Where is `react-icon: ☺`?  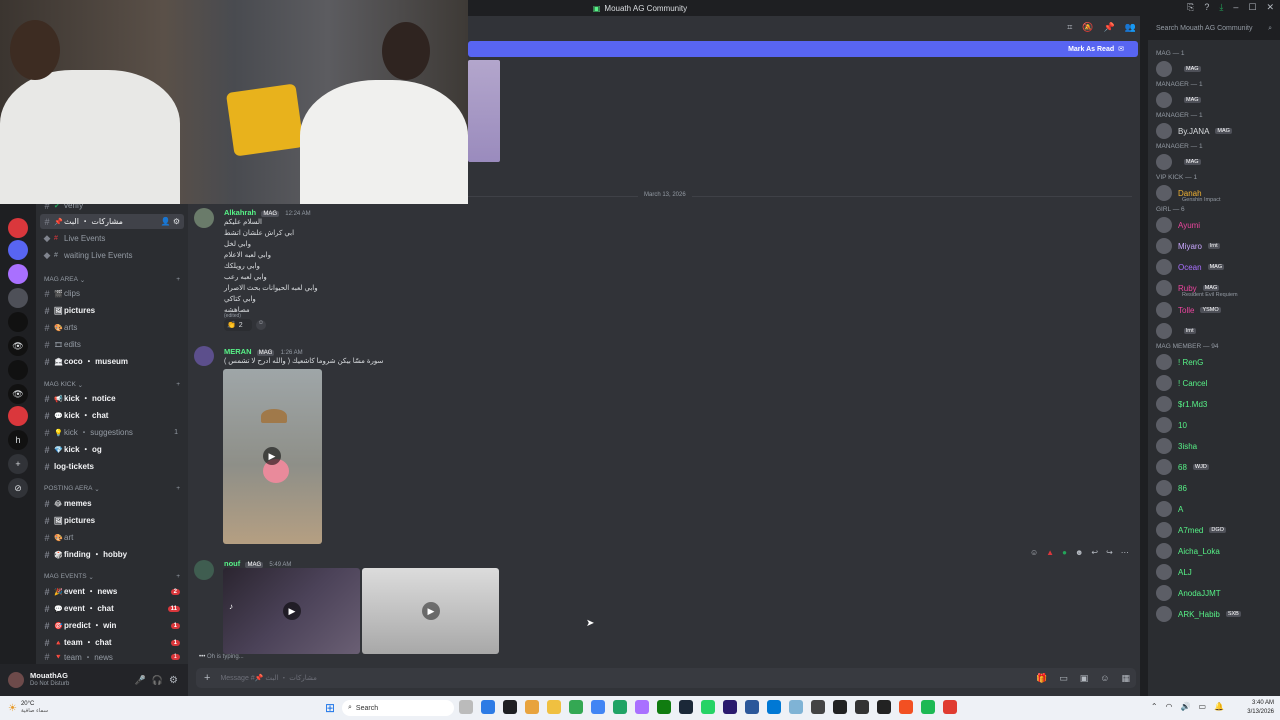 react-icon: ☺ is located at coordinates (1034, 552).